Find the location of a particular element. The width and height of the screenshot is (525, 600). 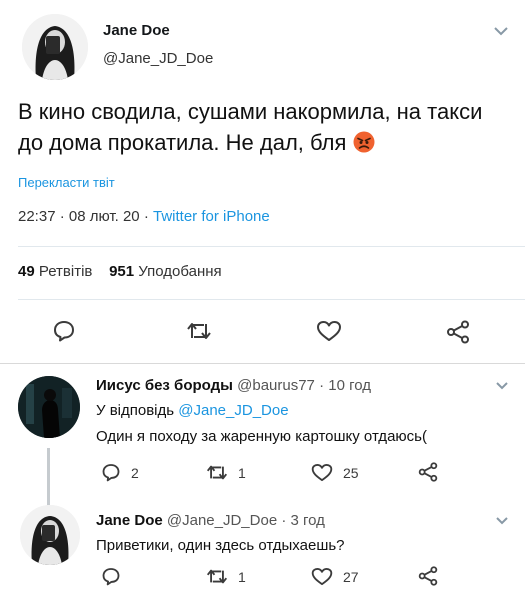

likes-count: 951 is located at coordinates (121, 271).